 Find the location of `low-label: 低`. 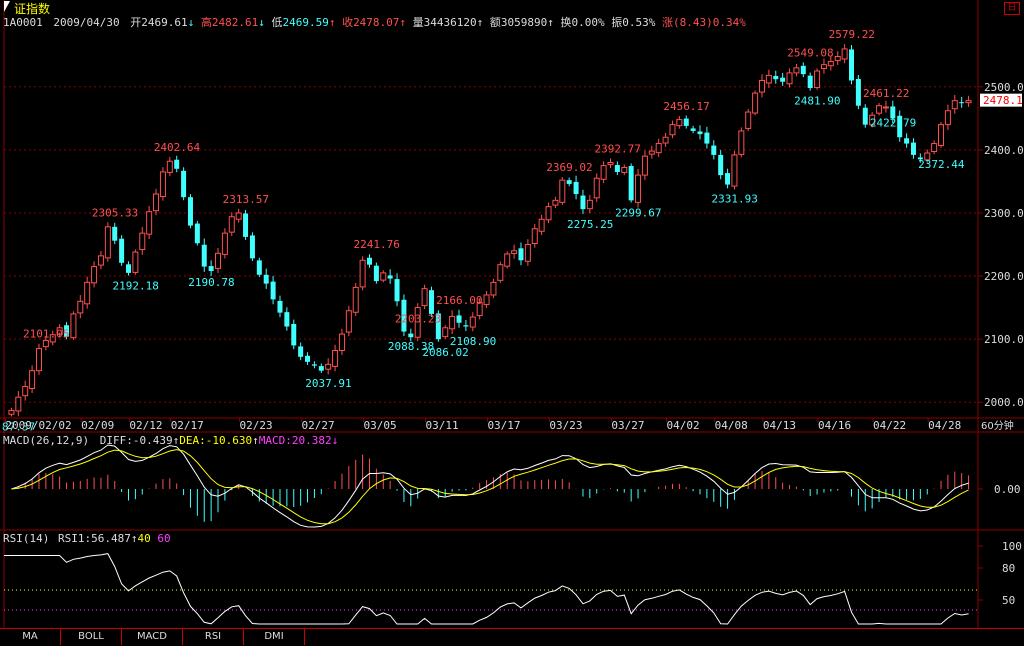

low-label: 低 is located at coordinates (277, 22).